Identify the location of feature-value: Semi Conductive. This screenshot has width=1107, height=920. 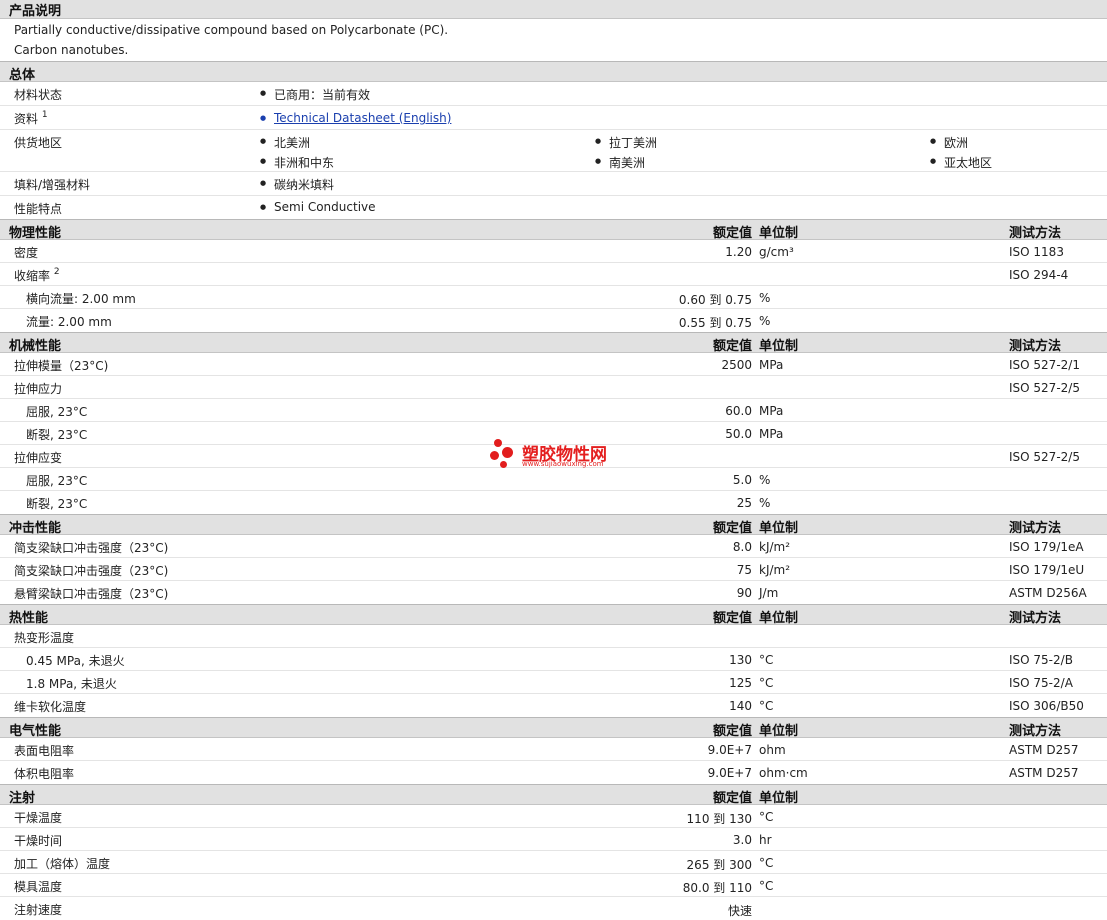
(317, 207).